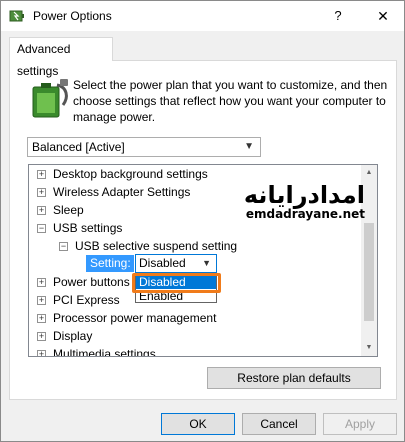  Describe the element at coordinates (369, 173) in the screenshot. I see `scroll-up-icon: ▲` at that location.